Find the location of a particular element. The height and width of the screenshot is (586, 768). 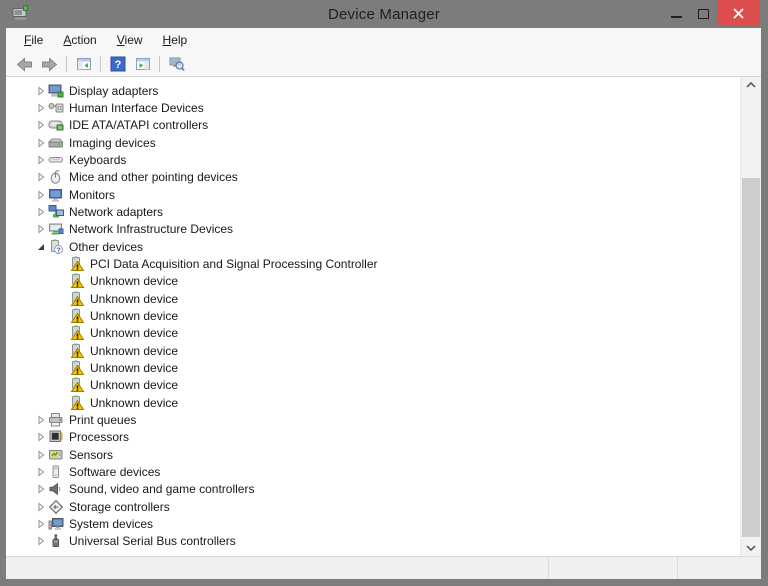

keyboard-icon is located at coordinates (56, 160).